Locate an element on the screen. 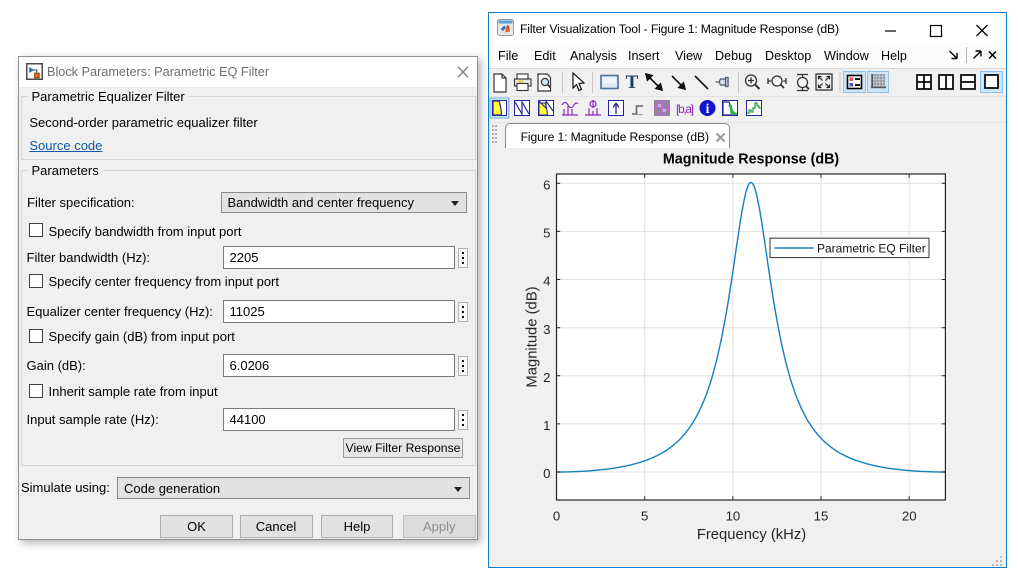 The width and height of the screenshot is (1018, 583). svg-text: 6 is located at coordinates (546, 184).